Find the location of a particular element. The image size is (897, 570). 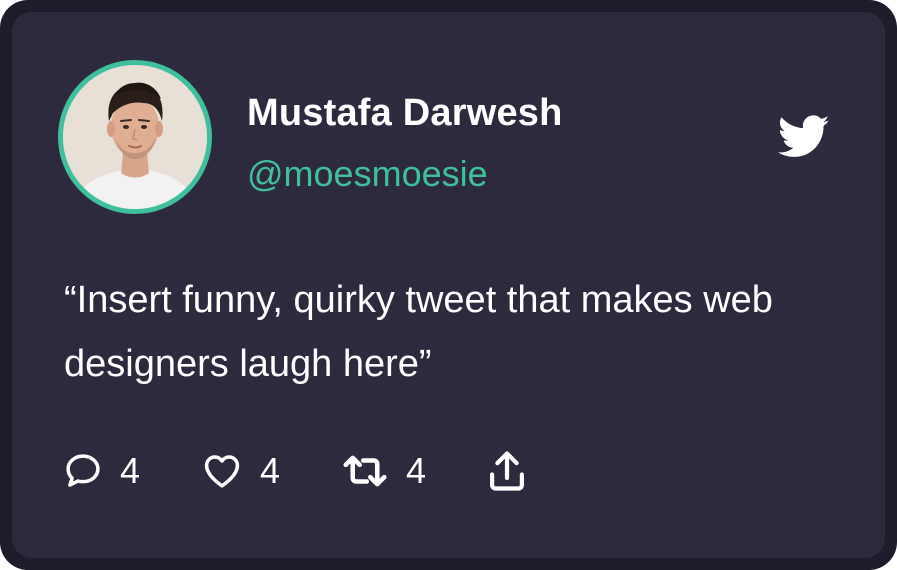

retweet-count: 4 is located at coordinates (416, 470).